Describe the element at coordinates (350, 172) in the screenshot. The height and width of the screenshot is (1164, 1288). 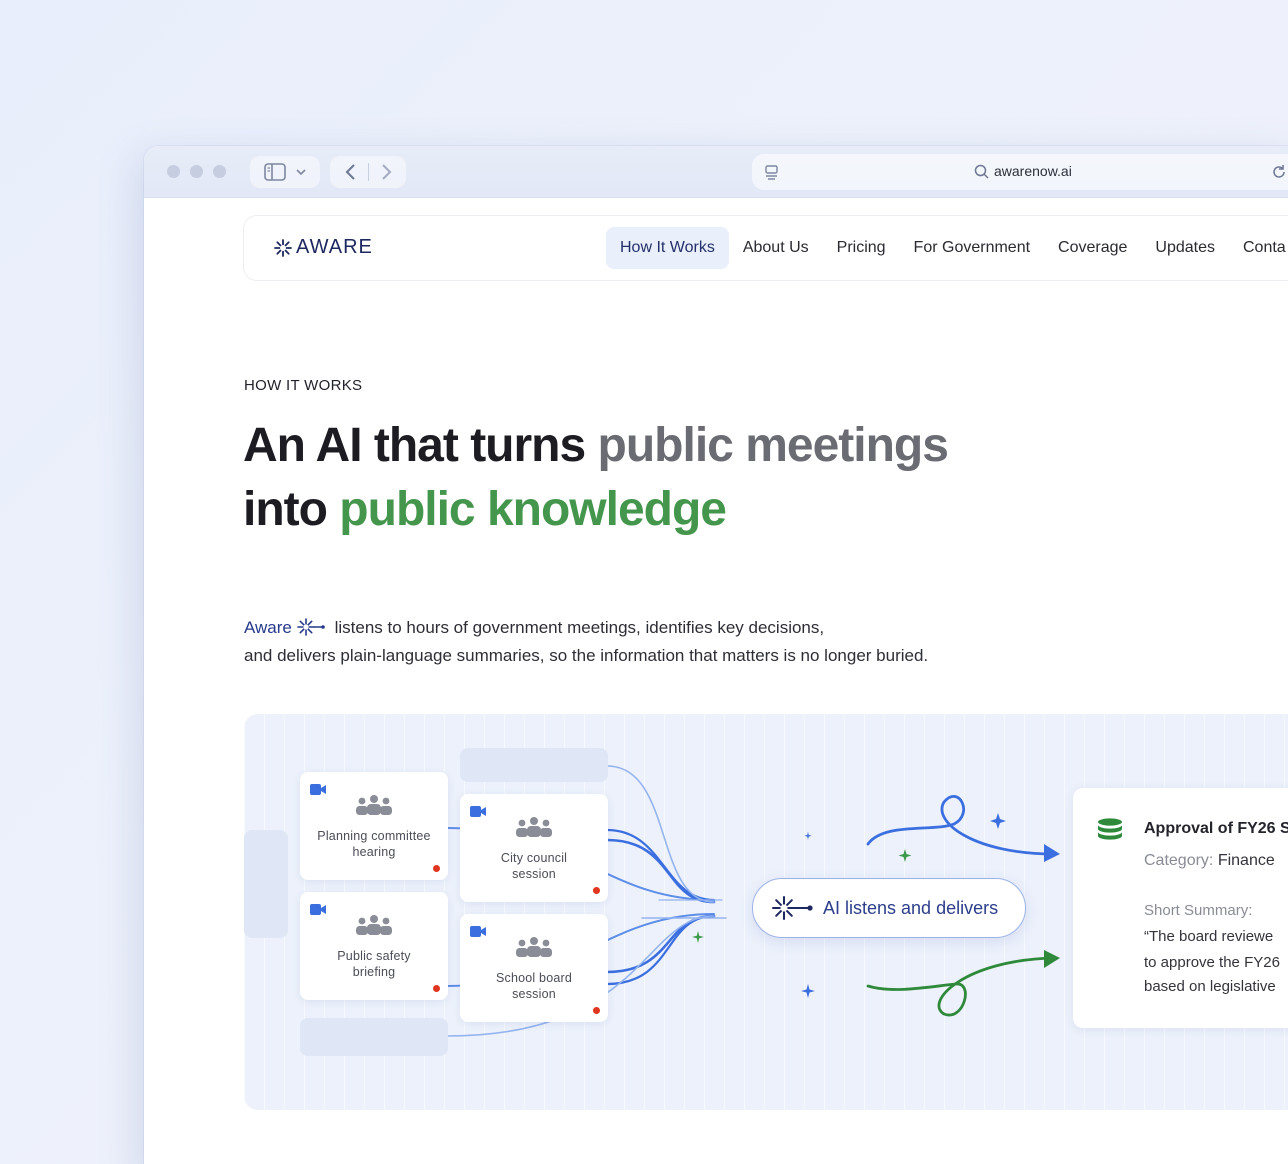
I see `back-arrow-icon` at that location.